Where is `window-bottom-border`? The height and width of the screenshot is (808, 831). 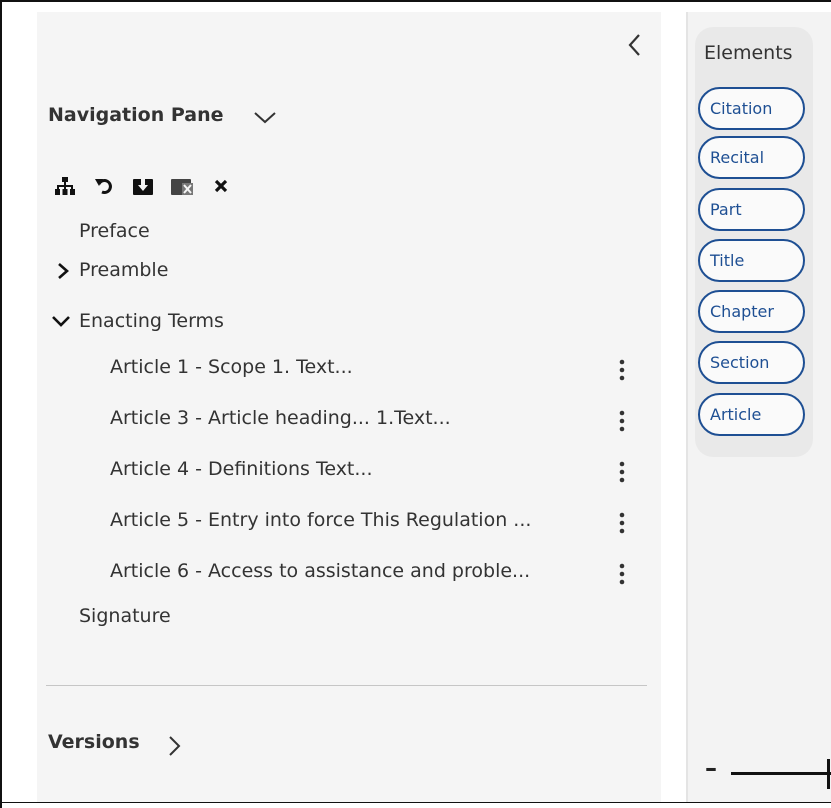
window-bottom-border is located at coordinates (415, 802).